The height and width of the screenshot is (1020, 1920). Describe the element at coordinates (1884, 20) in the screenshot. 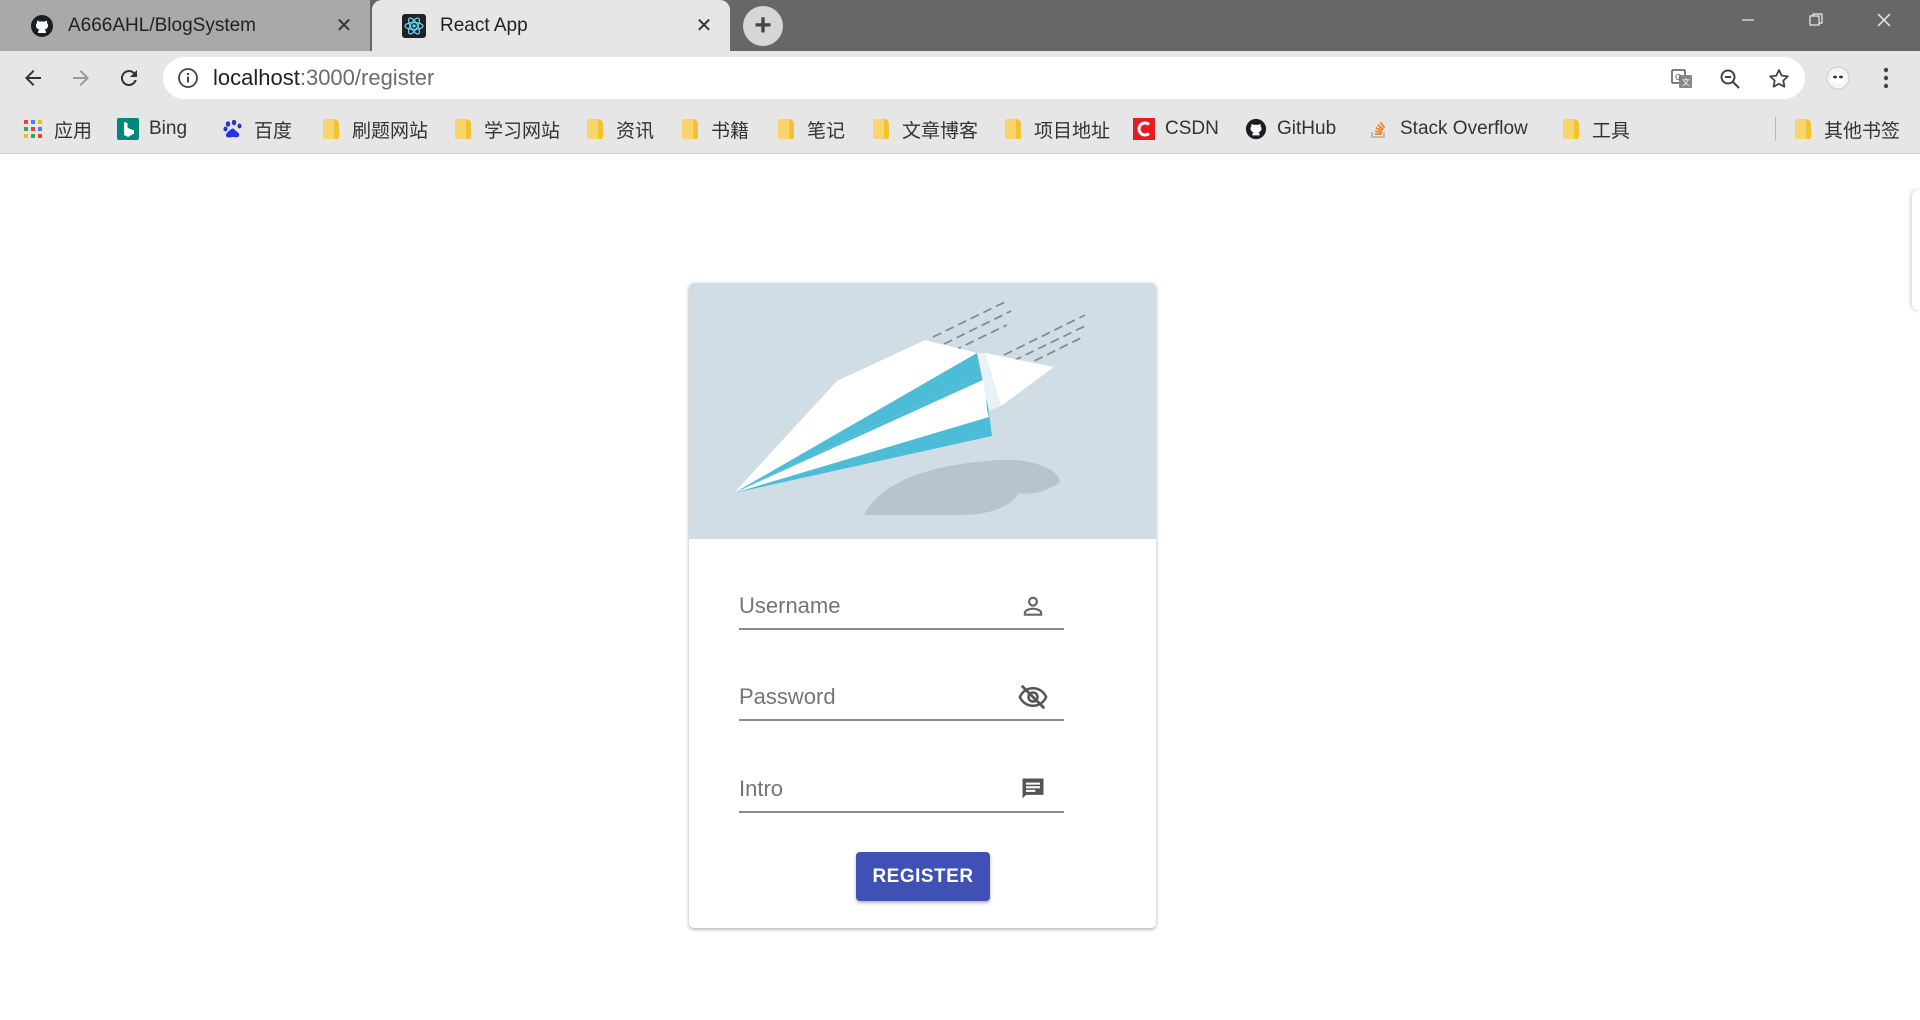

I see `close-window-icon` at that location.